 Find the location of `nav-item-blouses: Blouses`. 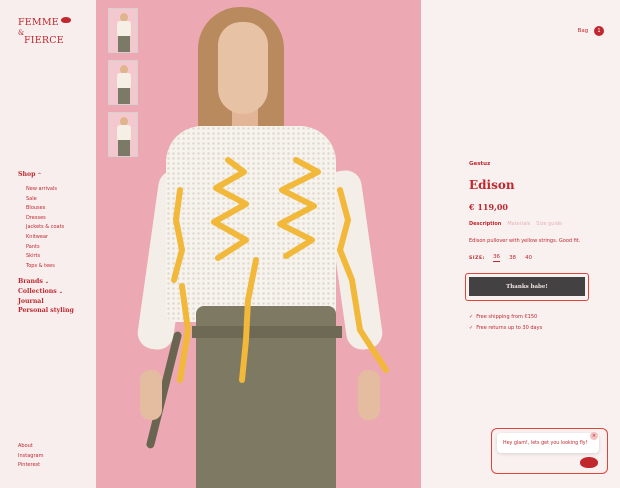

nav-item-blouses: Blouses is located at coordinates (50, 209).